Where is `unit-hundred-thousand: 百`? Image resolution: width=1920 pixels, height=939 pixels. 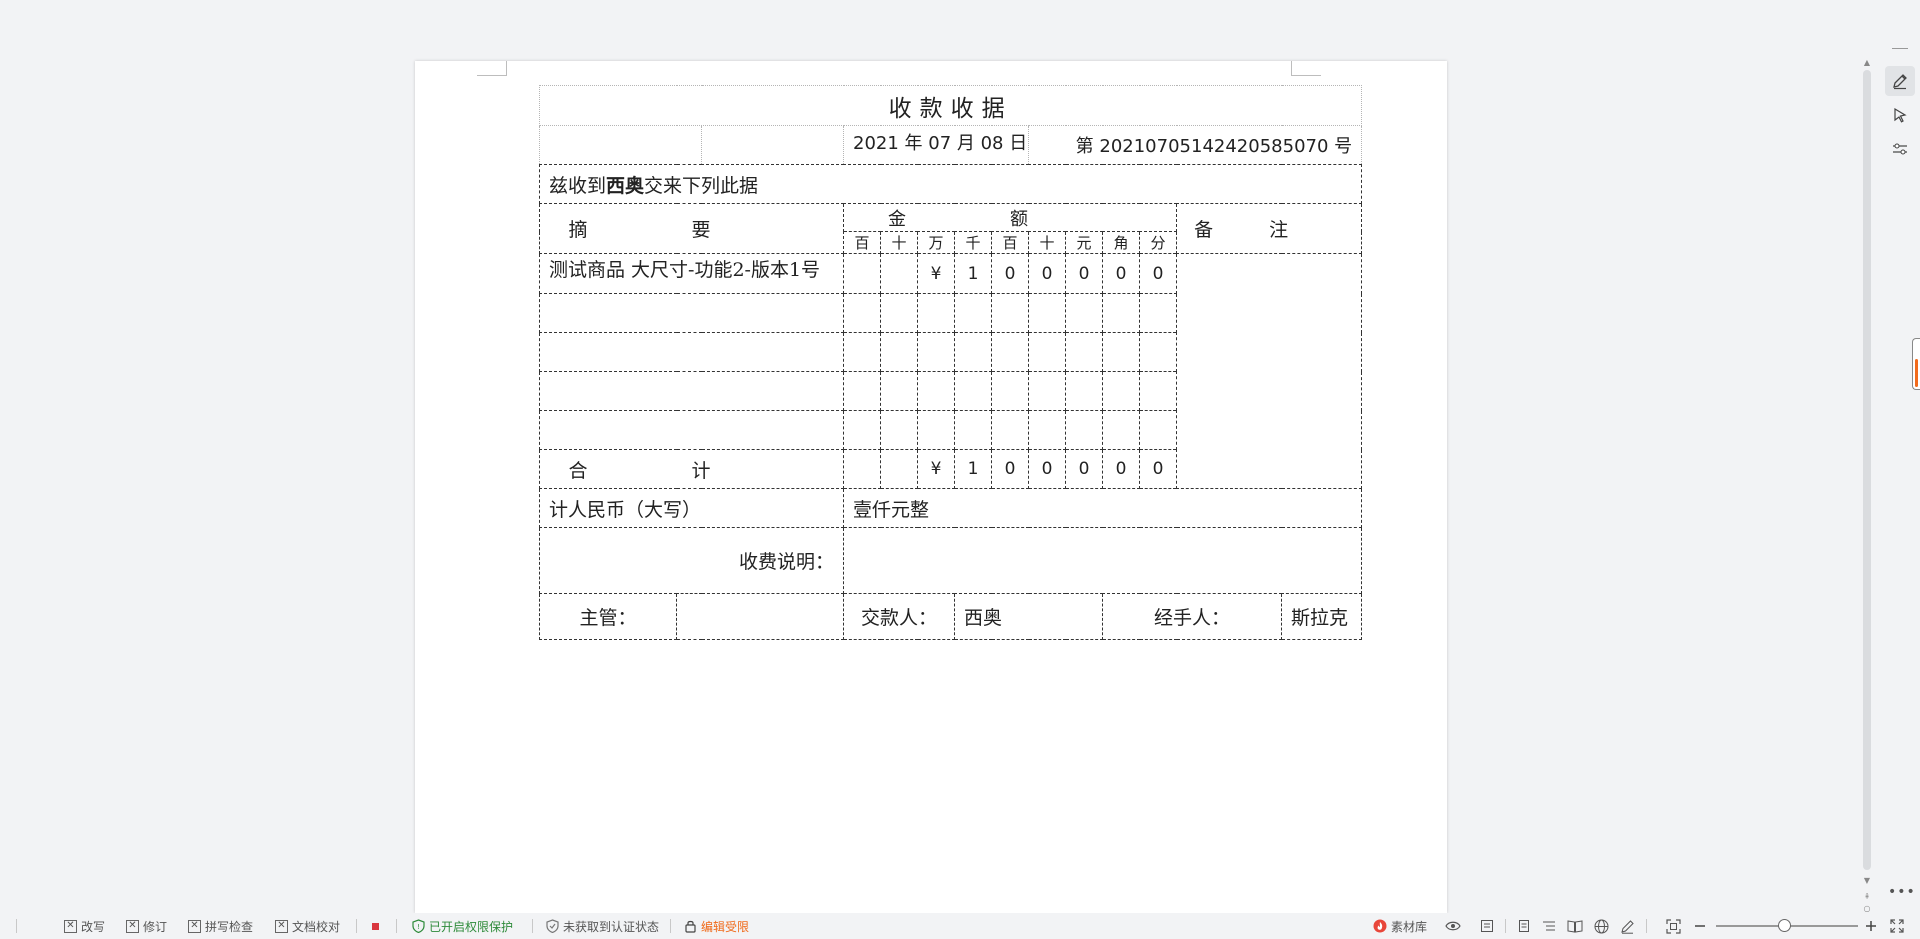
unit-hundred-thousand: 百 is located at coordinates (862, 242).